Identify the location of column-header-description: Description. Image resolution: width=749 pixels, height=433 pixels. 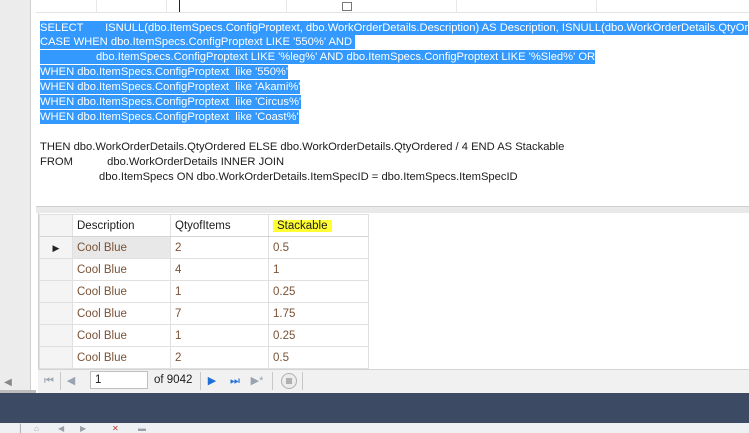
(121, 225).